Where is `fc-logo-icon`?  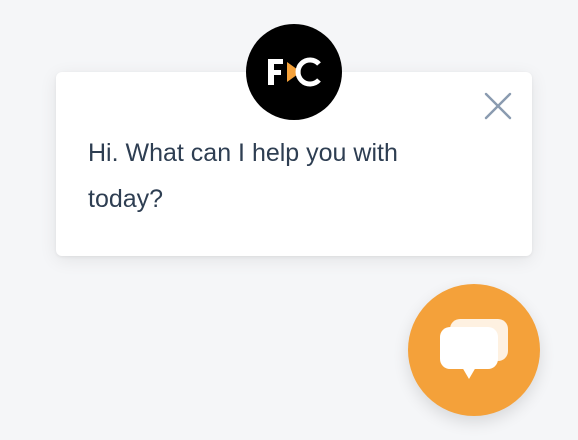 fc-logo-icon is located at coordinates (294, 72).